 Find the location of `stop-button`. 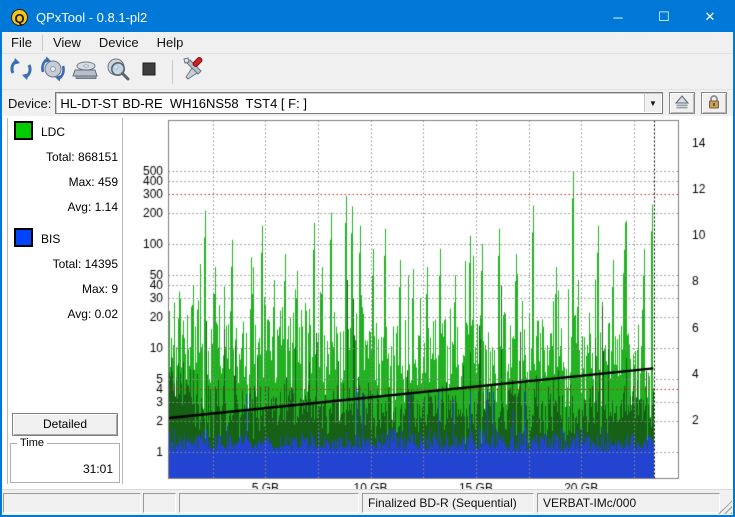

stop-button is located at coordinates (149, 72).